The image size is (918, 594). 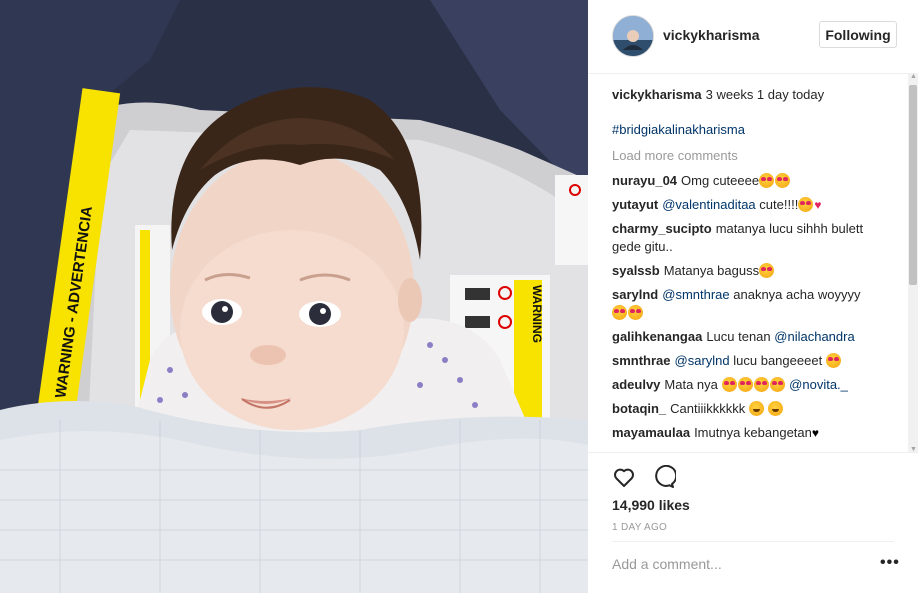 I want to click on comment-text: Imutnya kebangetan, so click(x=753, y=432).